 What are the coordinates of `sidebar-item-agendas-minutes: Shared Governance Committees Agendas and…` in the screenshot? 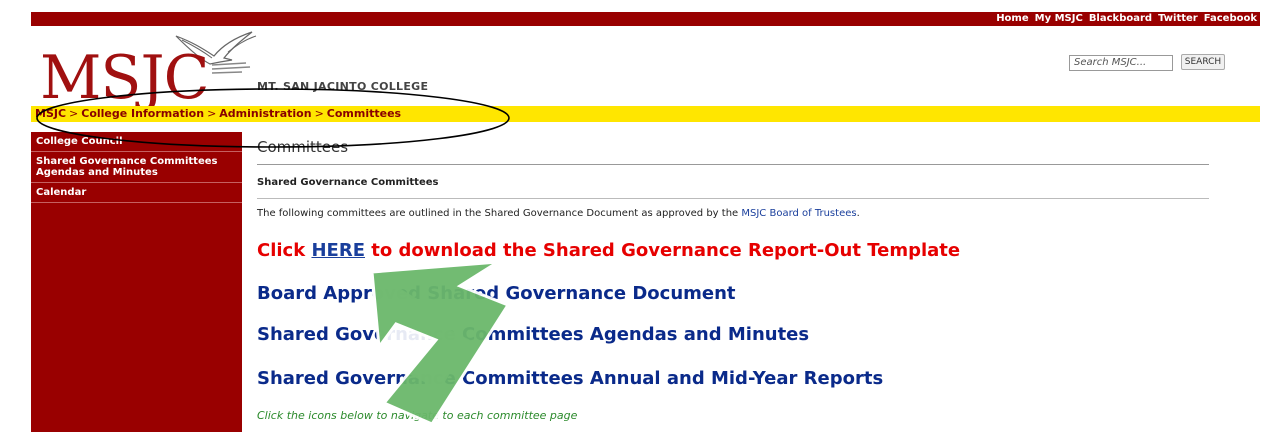 It's located at (136, 167).